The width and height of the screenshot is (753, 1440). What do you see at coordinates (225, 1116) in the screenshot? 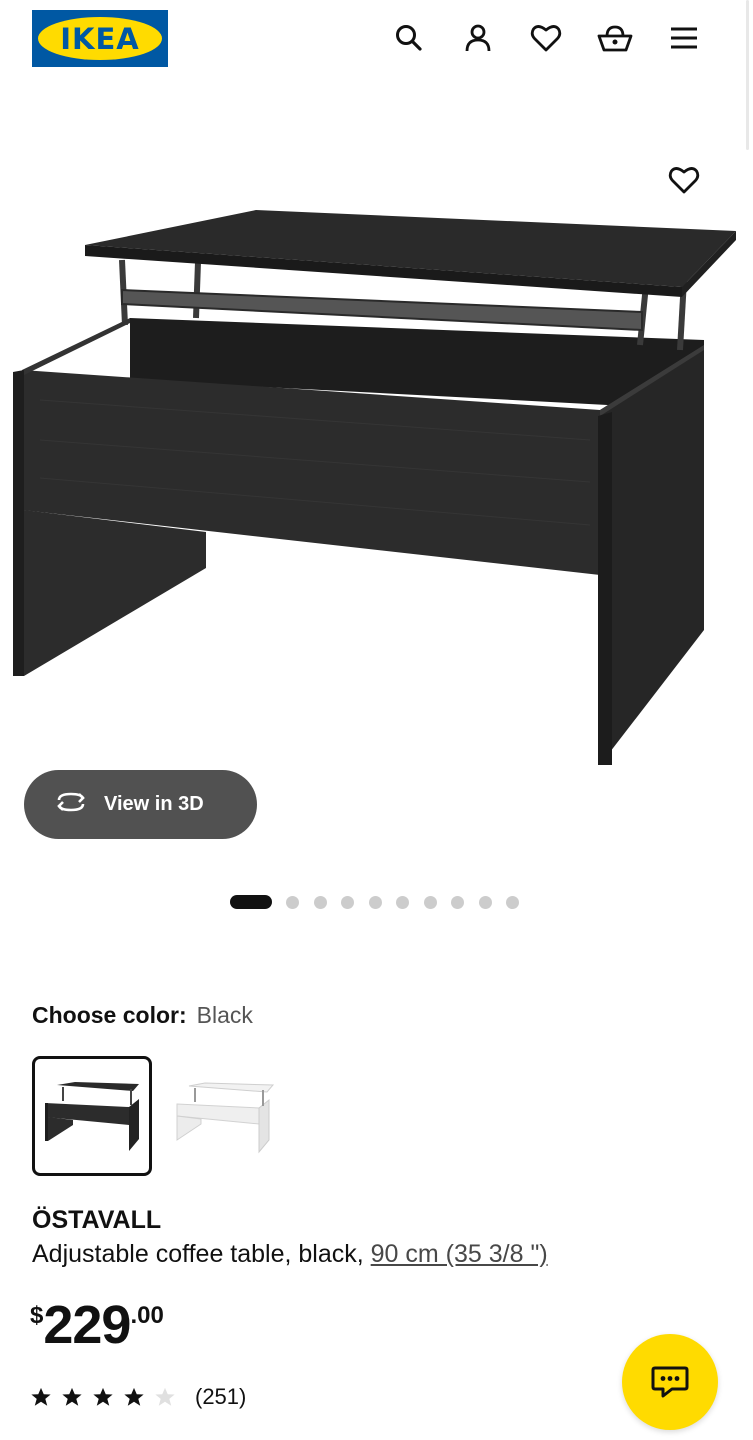
I see `color-swatch-white` at bounding box center [225, 1116].